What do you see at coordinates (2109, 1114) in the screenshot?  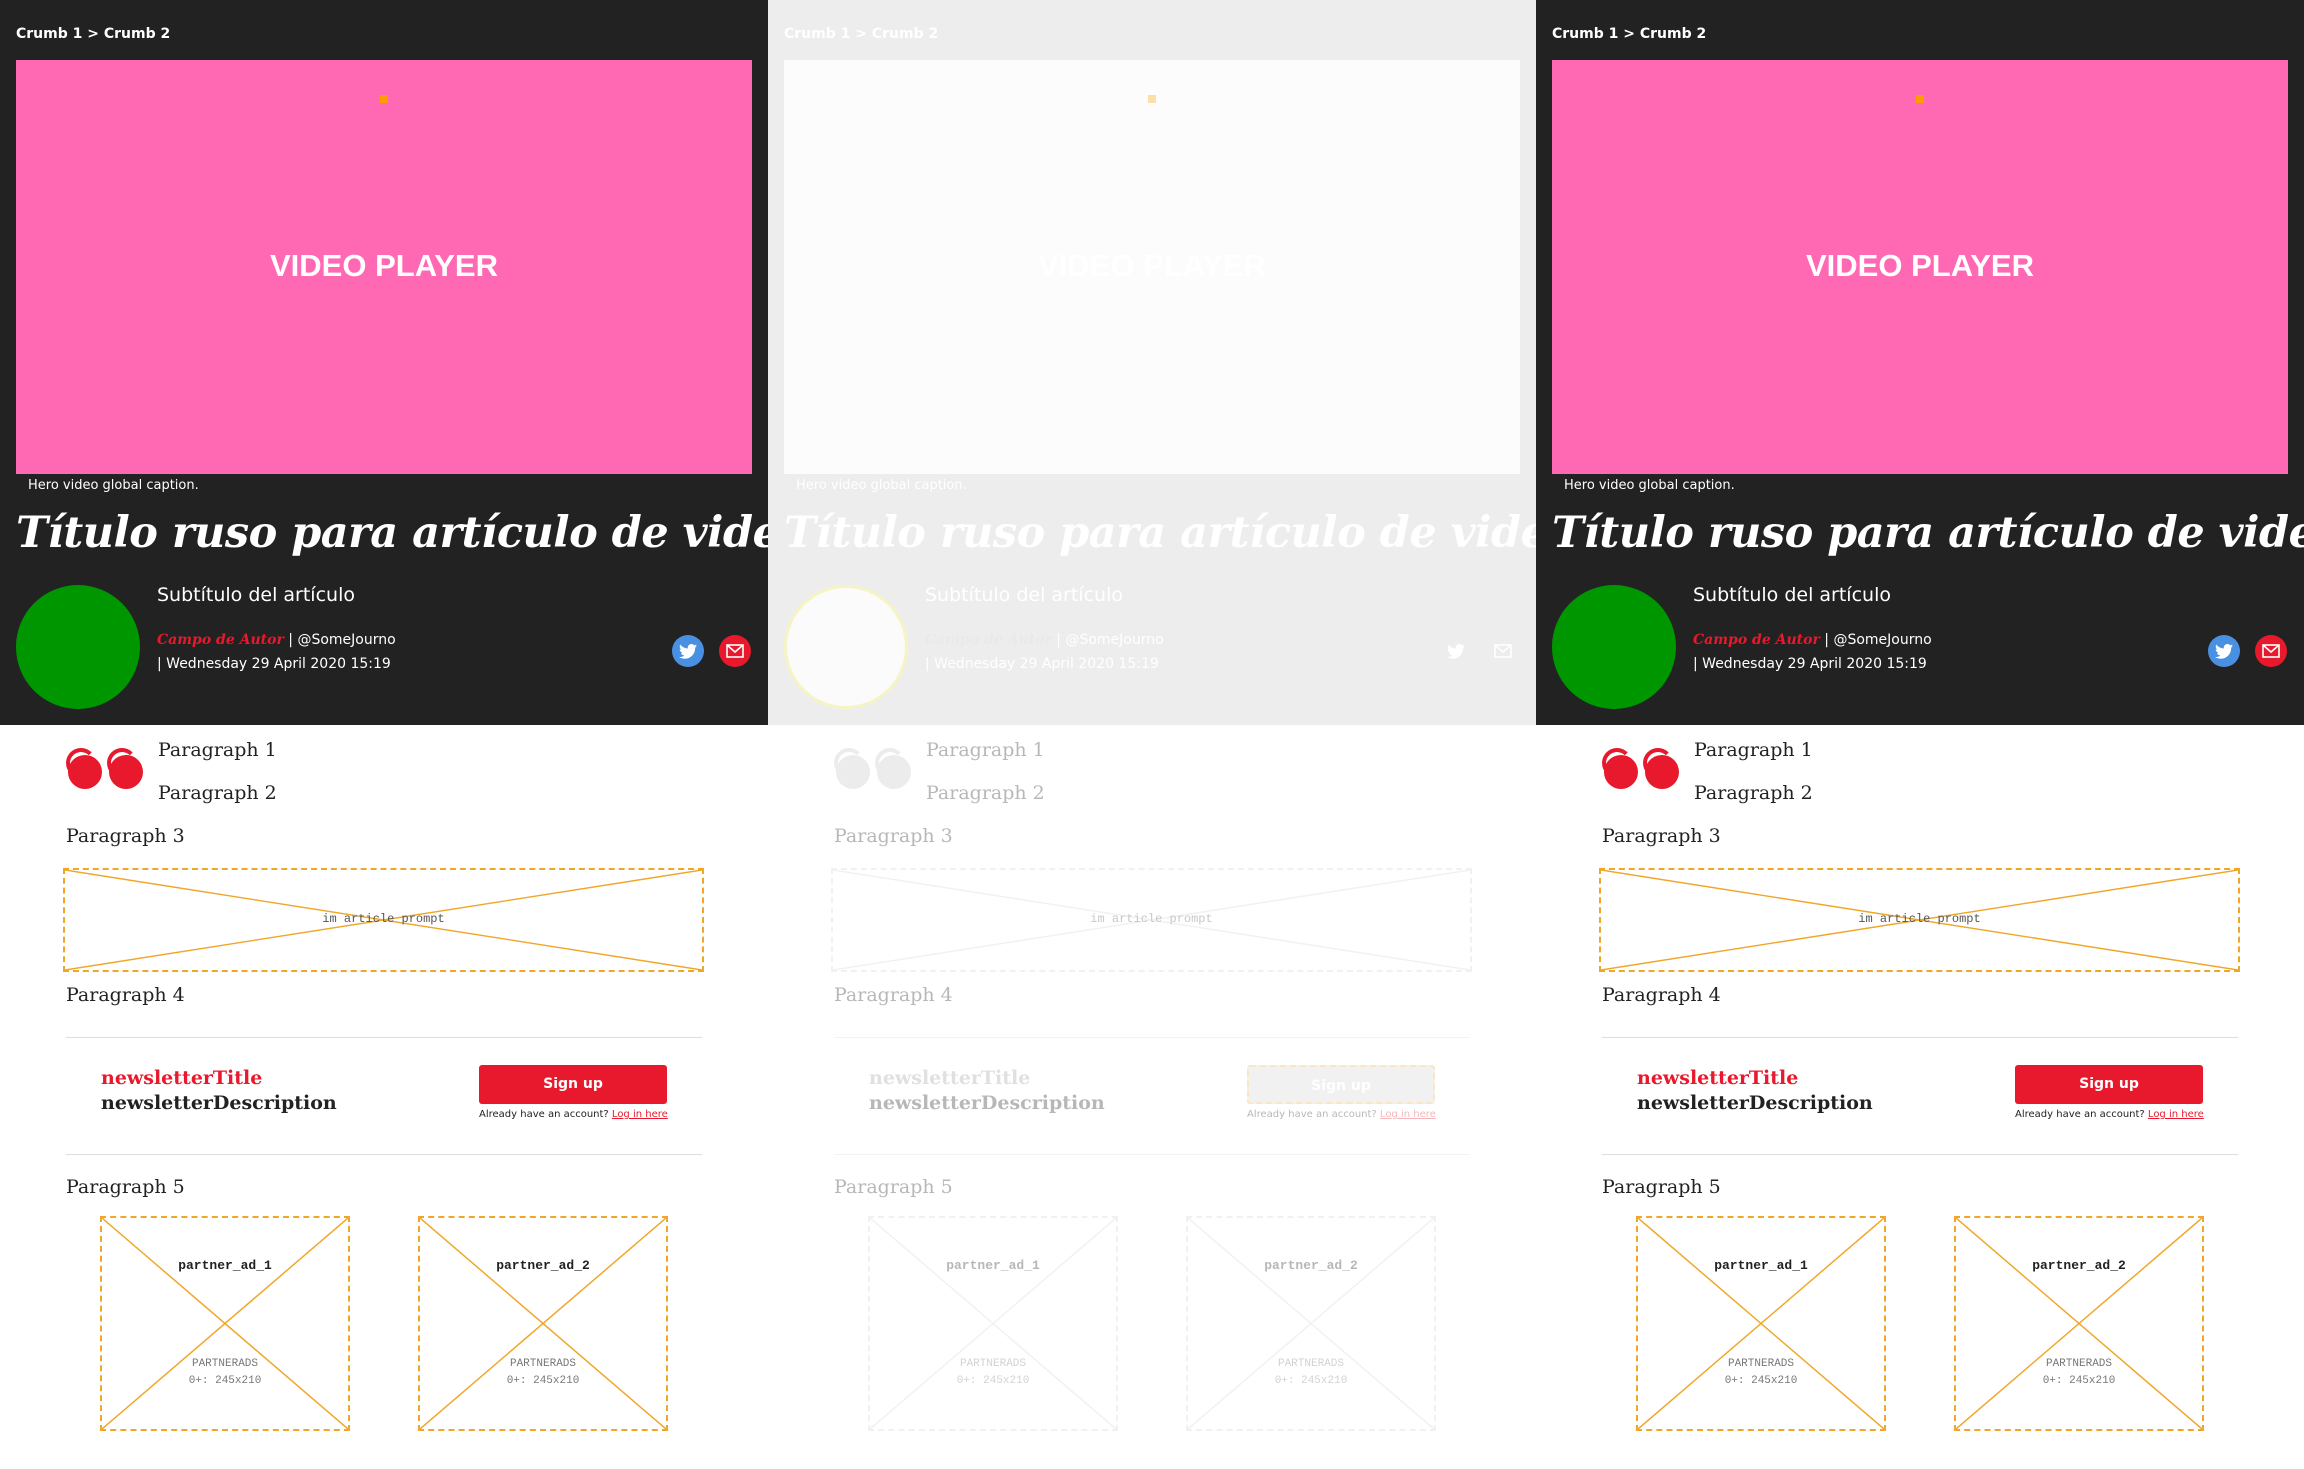 I see `login-prompt: Already have an account? Log in here` at bounding box center [2109, 1114].